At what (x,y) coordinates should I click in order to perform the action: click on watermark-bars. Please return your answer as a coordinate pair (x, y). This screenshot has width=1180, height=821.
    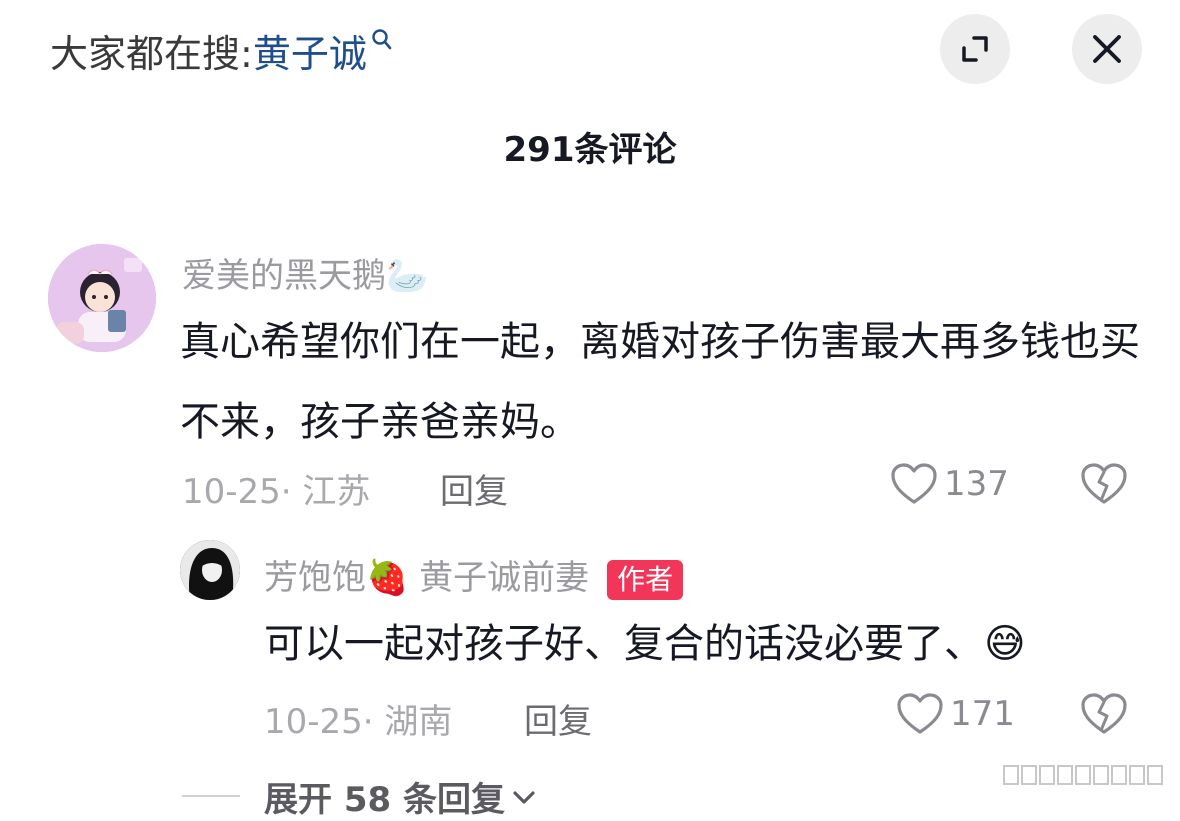
    Looking at the image, I should click on (1083, 775).